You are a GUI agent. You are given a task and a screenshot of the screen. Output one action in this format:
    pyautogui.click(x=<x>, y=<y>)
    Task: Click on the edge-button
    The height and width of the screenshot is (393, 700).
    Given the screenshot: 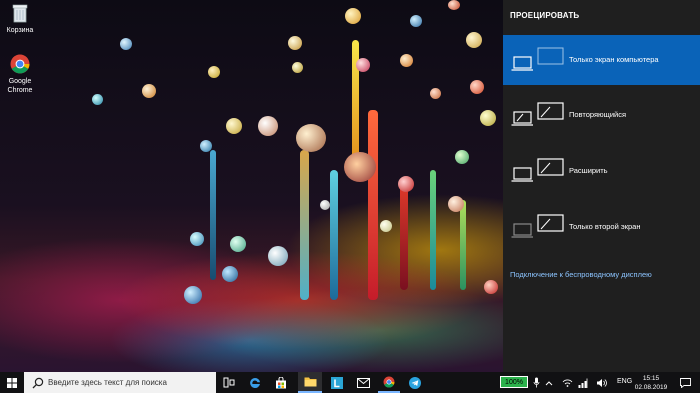 What is the action you would take?
    pyautogui.click(x=255, y=382)
    